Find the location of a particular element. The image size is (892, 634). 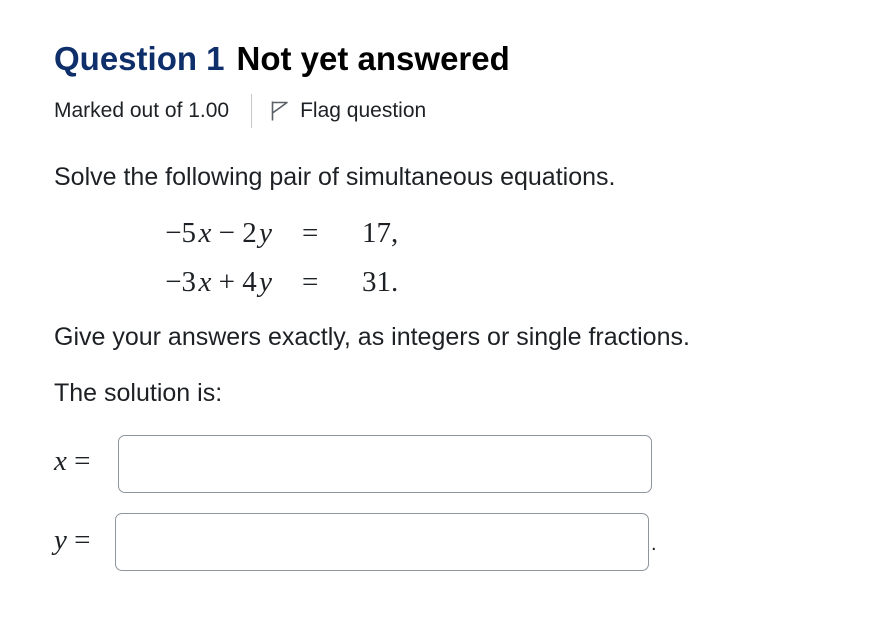

equation-2-operator: + is located at coordinates (226, 282).